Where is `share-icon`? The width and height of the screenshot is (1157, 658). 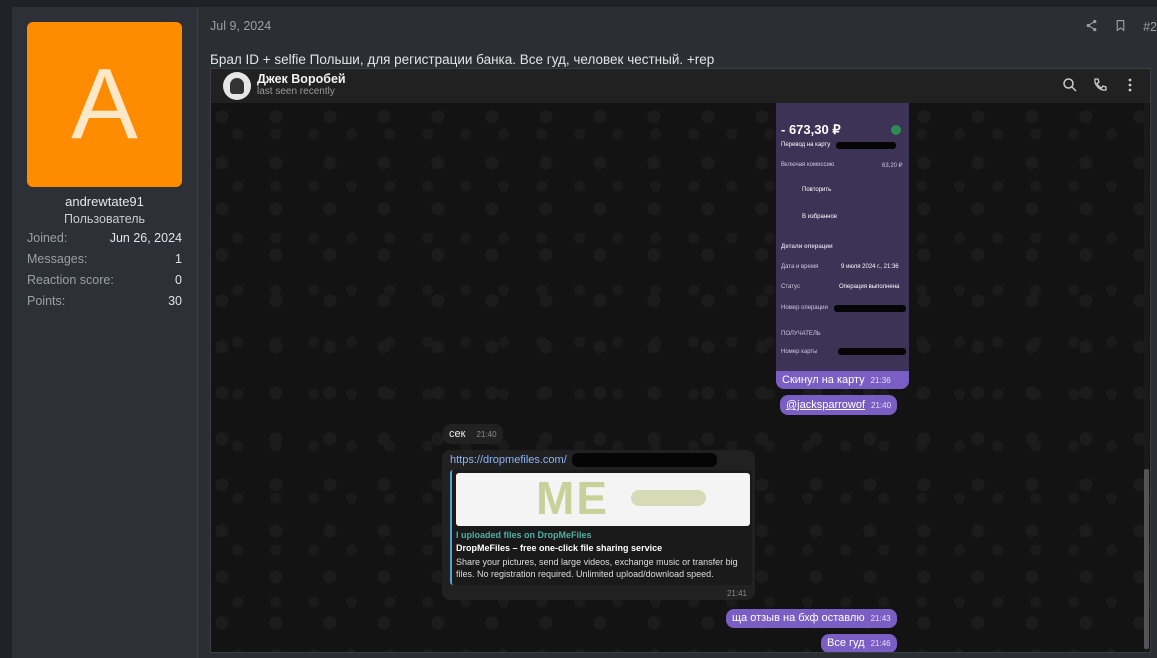 share-icon is located at coordinates (1091, 27).